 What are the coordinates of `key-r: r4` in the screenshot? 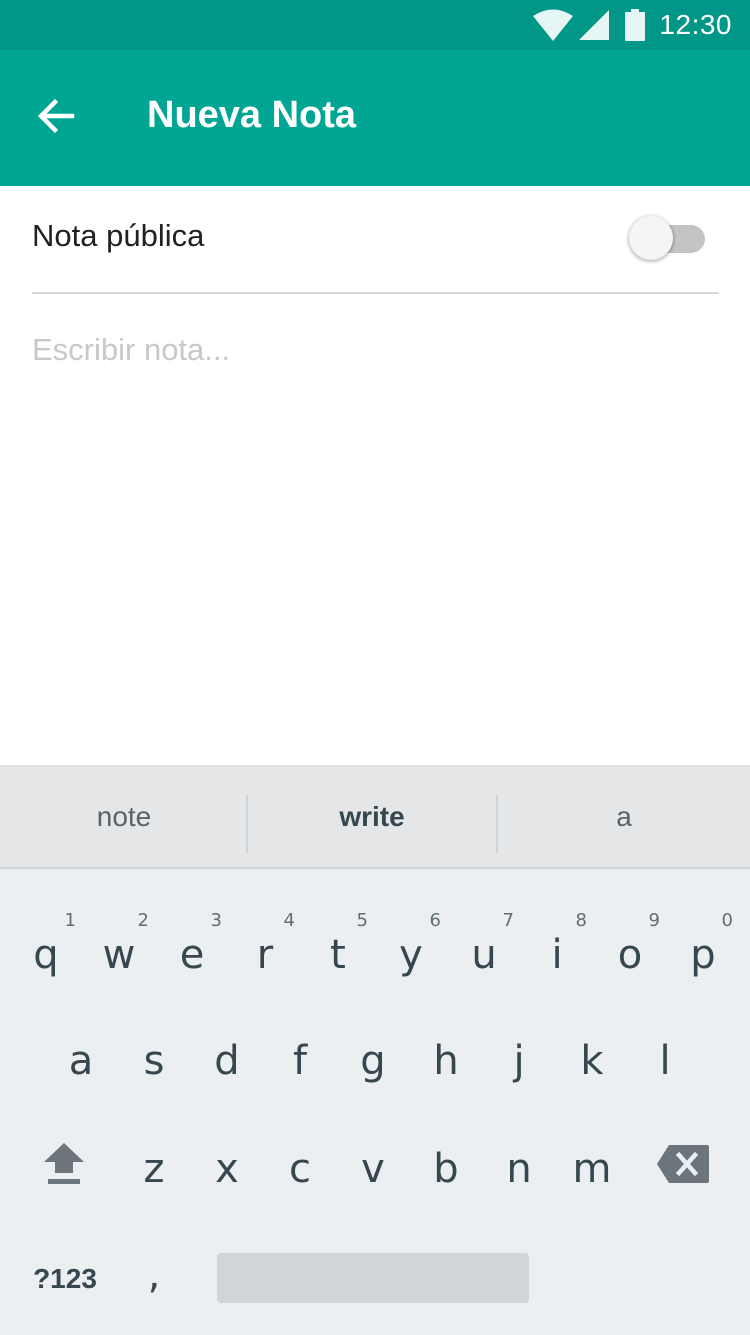 It's located at (265, 955).